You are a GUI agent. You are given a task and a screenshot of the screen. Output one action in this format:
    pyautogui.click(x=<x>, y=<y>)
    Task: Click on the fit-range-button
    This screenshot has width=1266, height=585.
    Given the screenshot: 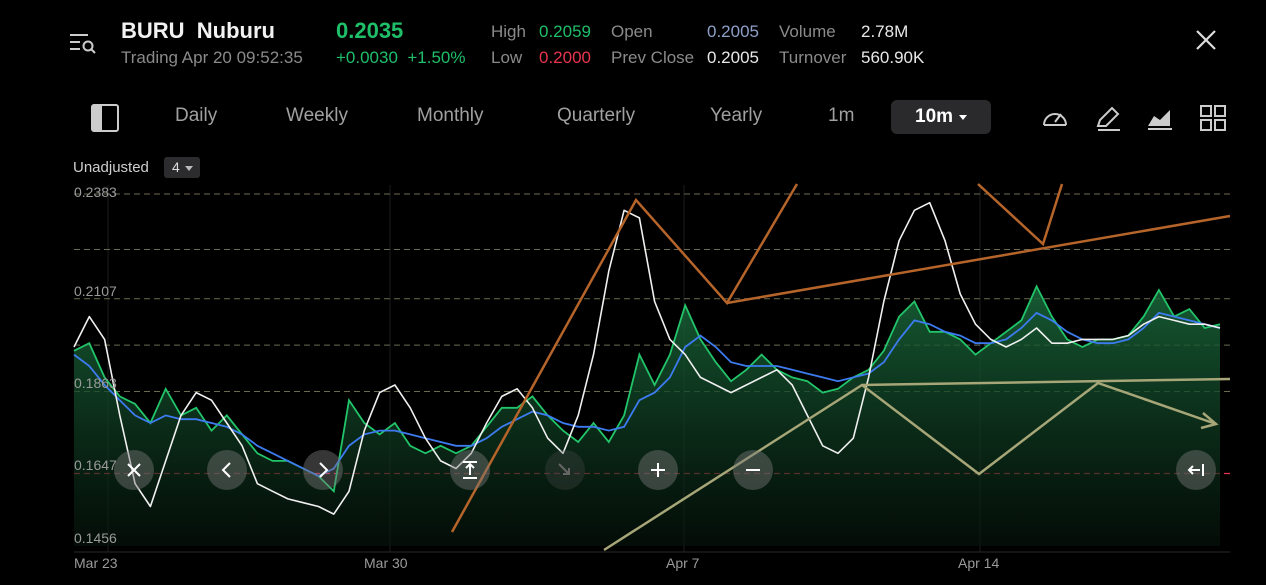 What is the action you would take?
    pyautogui.click(x=470, y=470)
    